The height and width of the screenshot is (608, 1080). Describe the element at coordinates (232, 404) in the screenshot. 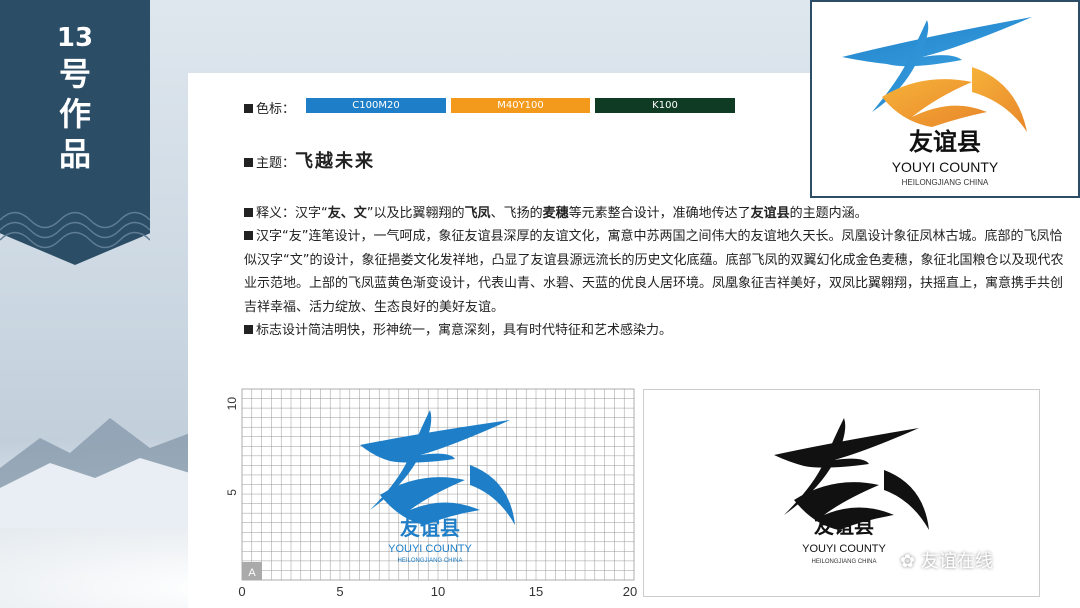

I see `grid-y-tick-10: 10` at that location.